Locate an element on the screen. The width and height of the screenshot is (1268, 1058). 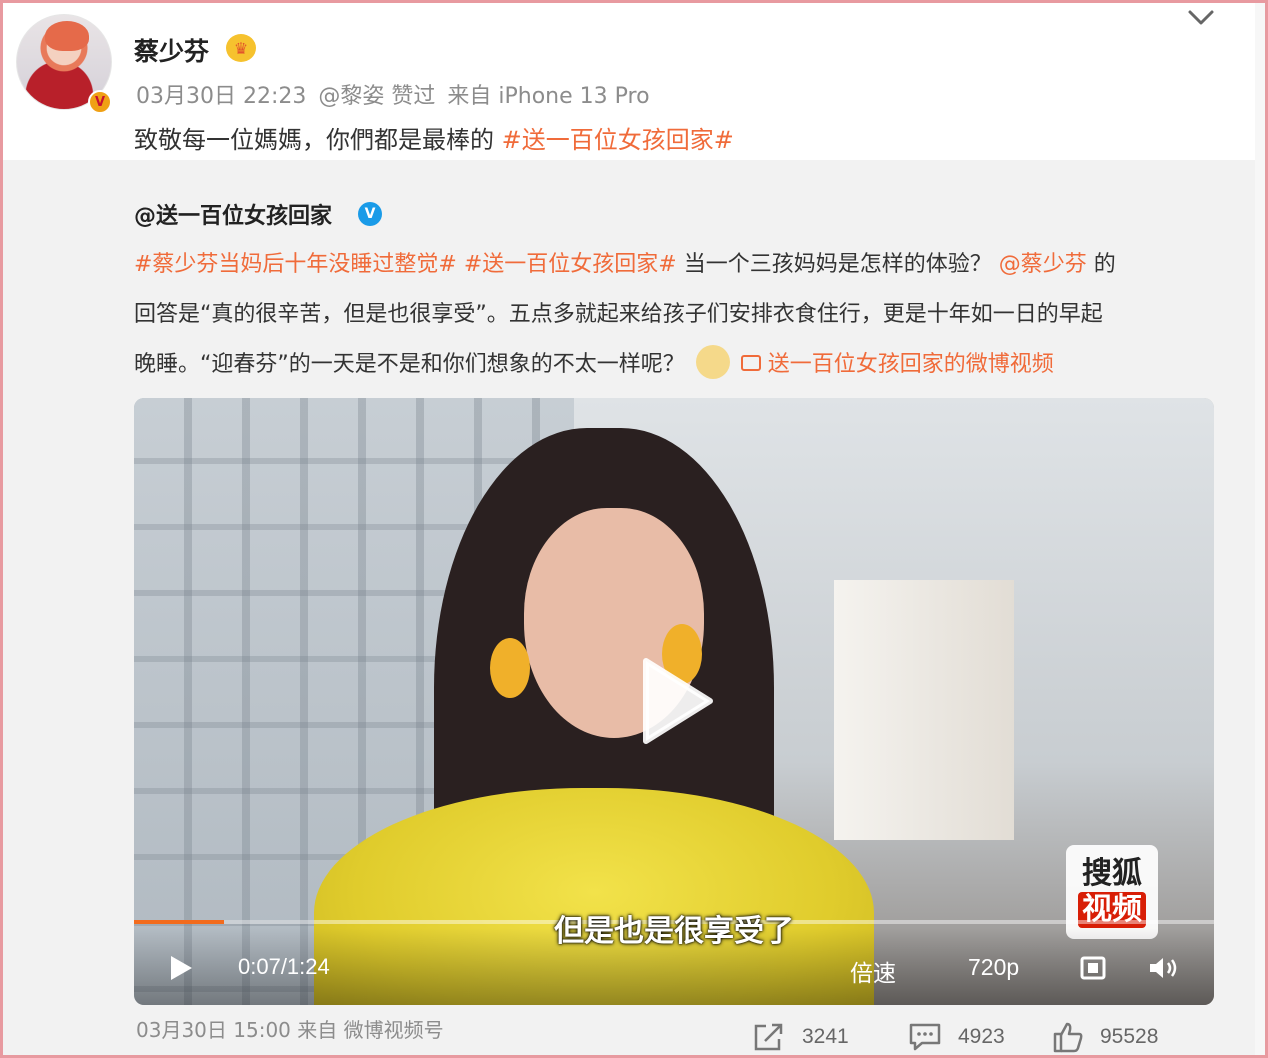
avatar-hair is located at coordinates (67, 36).